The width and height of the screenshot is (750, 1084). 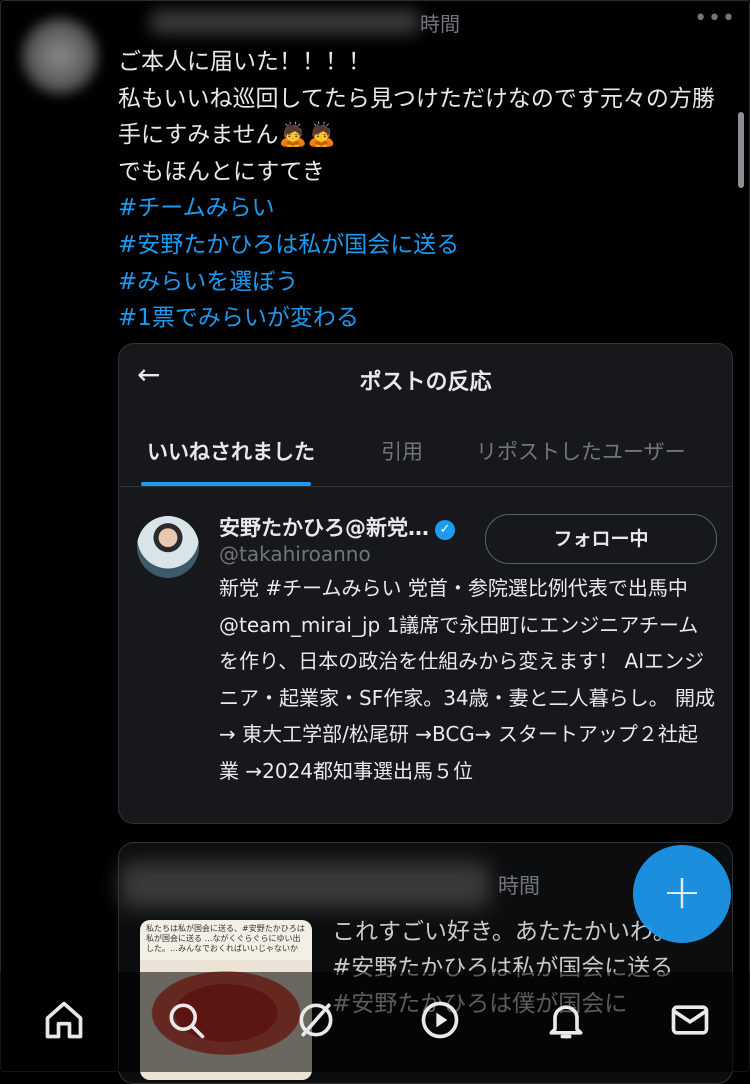 What do you see at coordinates (285, 22) in the screenshot?
I see `blurred-username` at bounding box center [285, 22].